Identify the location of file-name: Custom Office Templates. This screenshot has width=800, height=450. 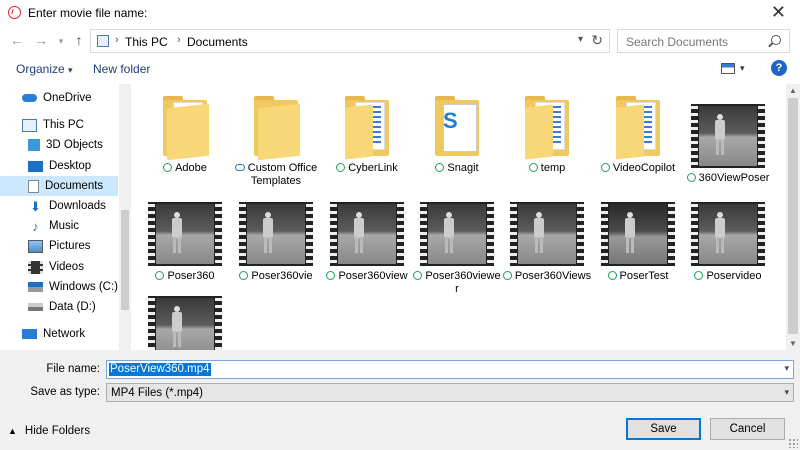
(282, 174).